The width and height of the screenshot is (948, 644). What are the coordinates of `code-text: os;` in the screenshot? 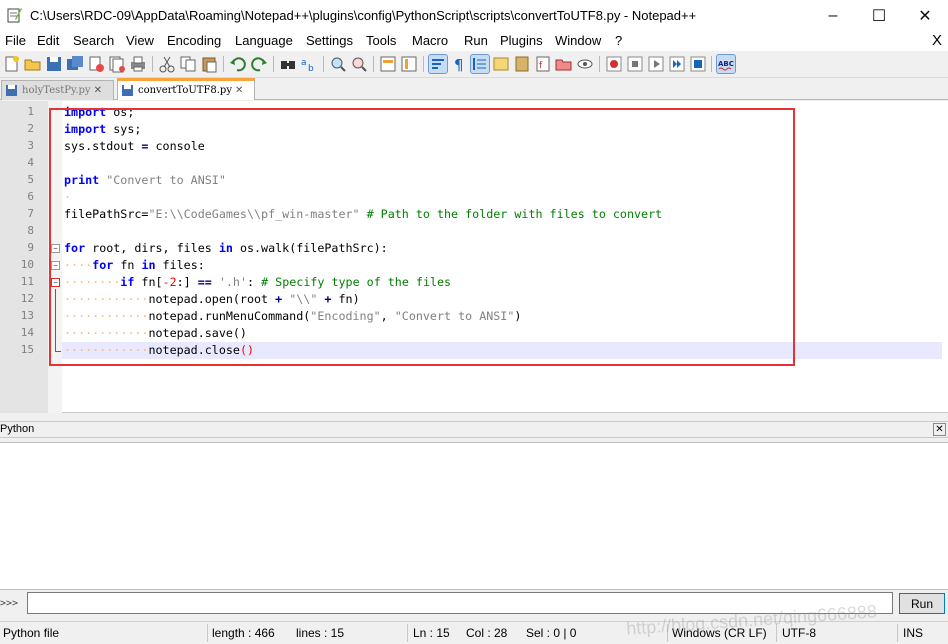 It's located at (120, 112).